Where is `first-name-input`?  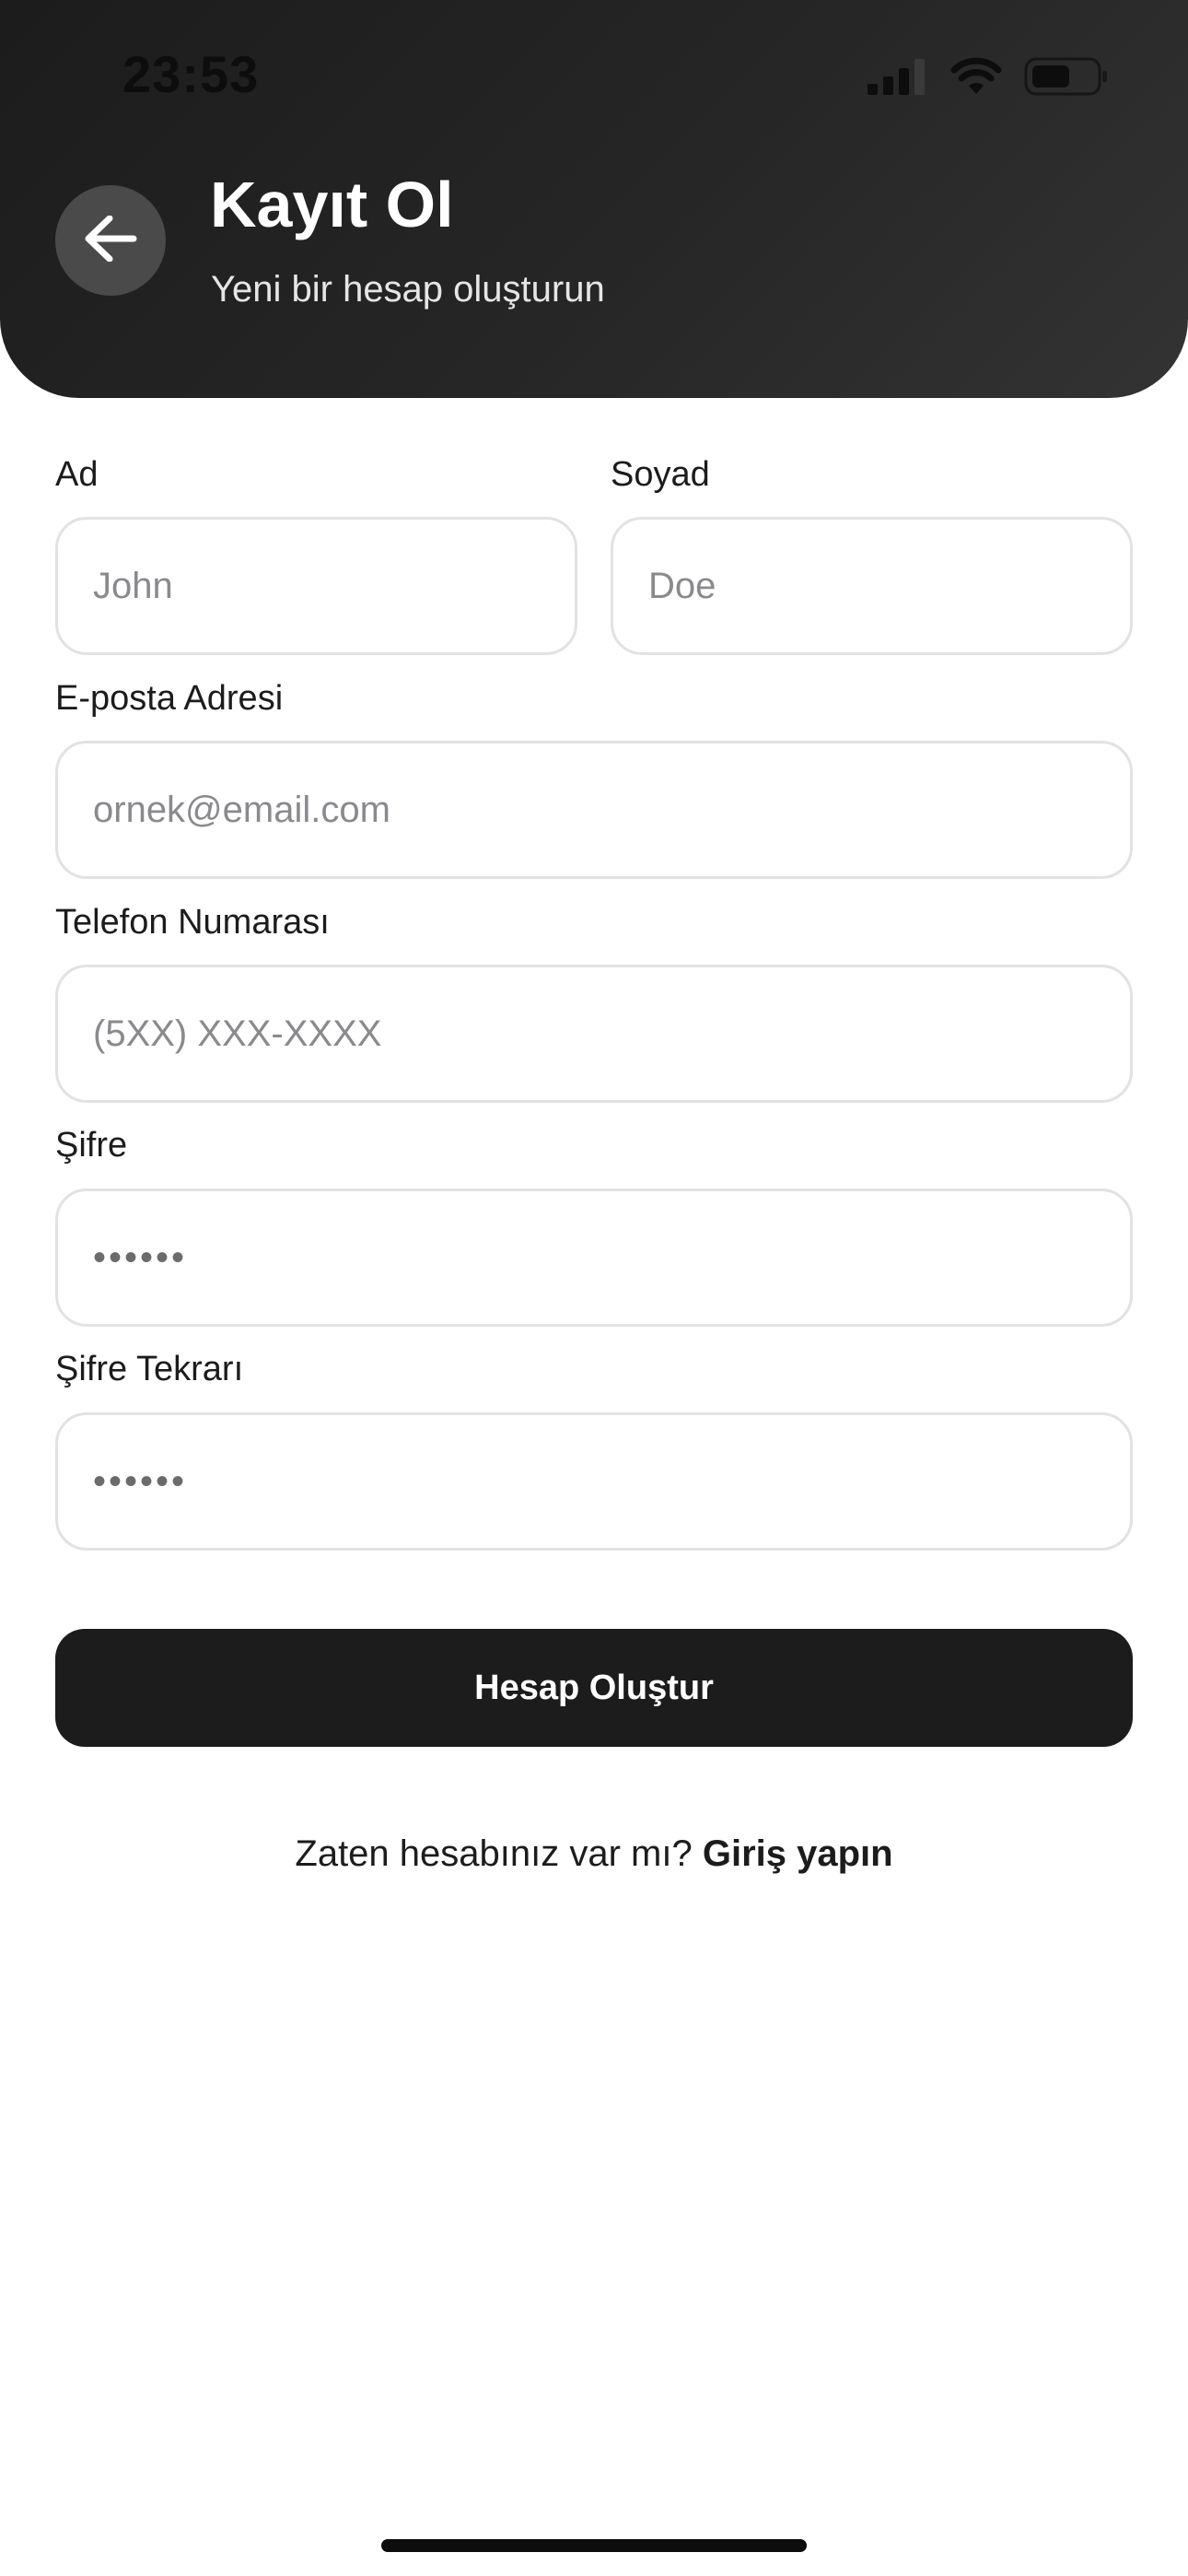
first-name-input is located at coordinates (334, 586).